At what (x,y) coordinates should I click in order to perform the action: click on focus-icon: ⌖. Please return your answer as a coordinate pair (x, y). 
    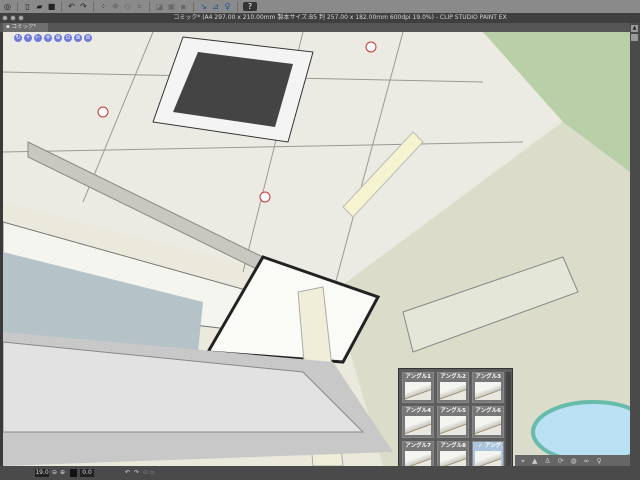
    Looking at the image, I should click on (523, 461).